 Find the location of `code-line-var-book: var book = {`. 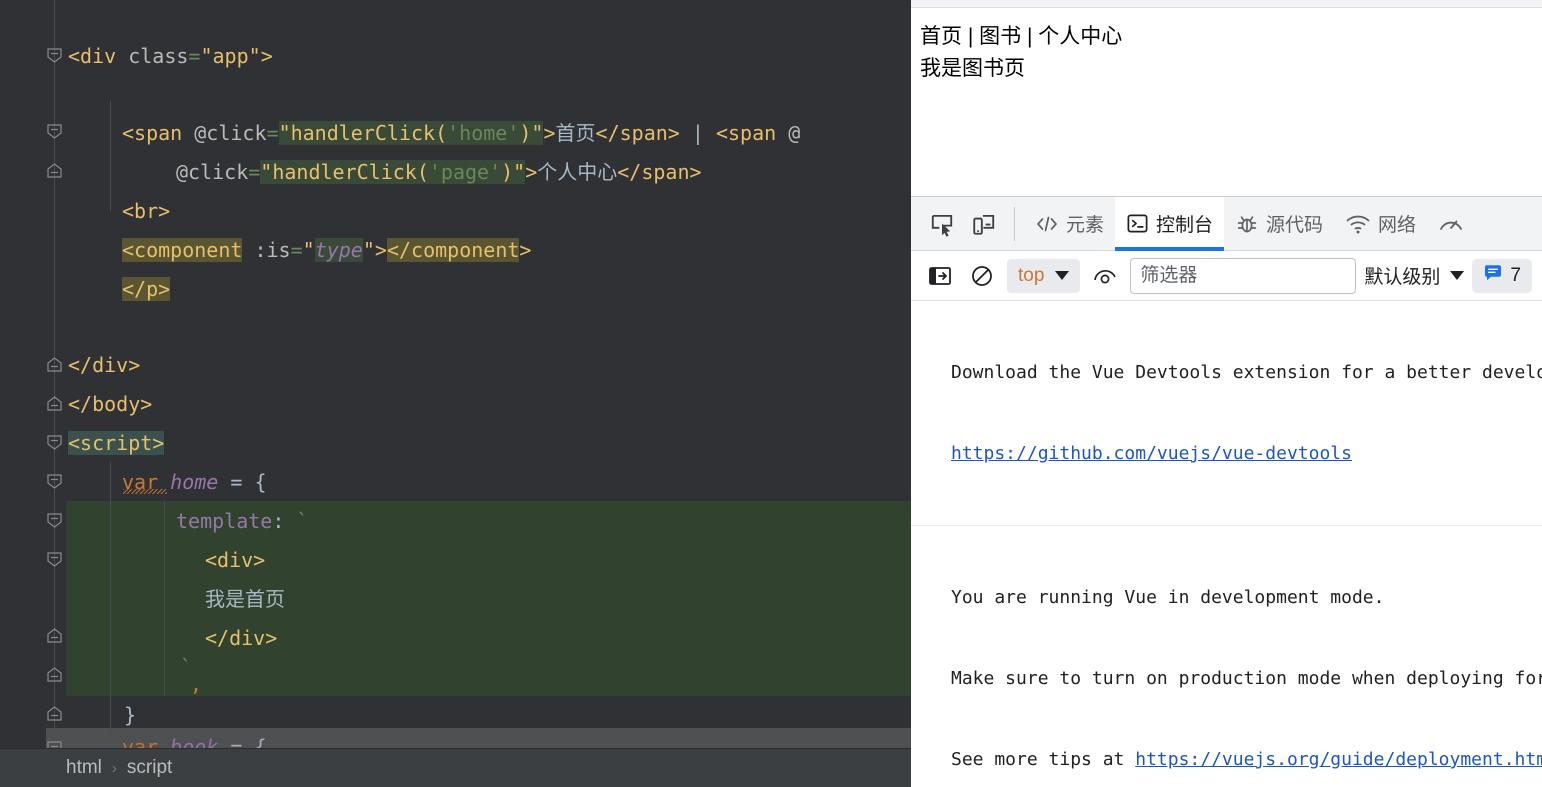

code-line-var-book: var book = { is located at coordinates (194, 738).